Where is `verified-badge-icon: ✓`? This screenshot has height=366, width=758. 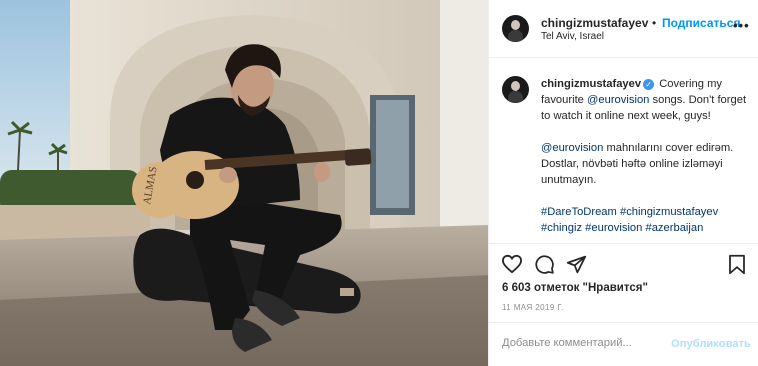 verified-badge-icon: ✓ is located at coordinates (649, 84).